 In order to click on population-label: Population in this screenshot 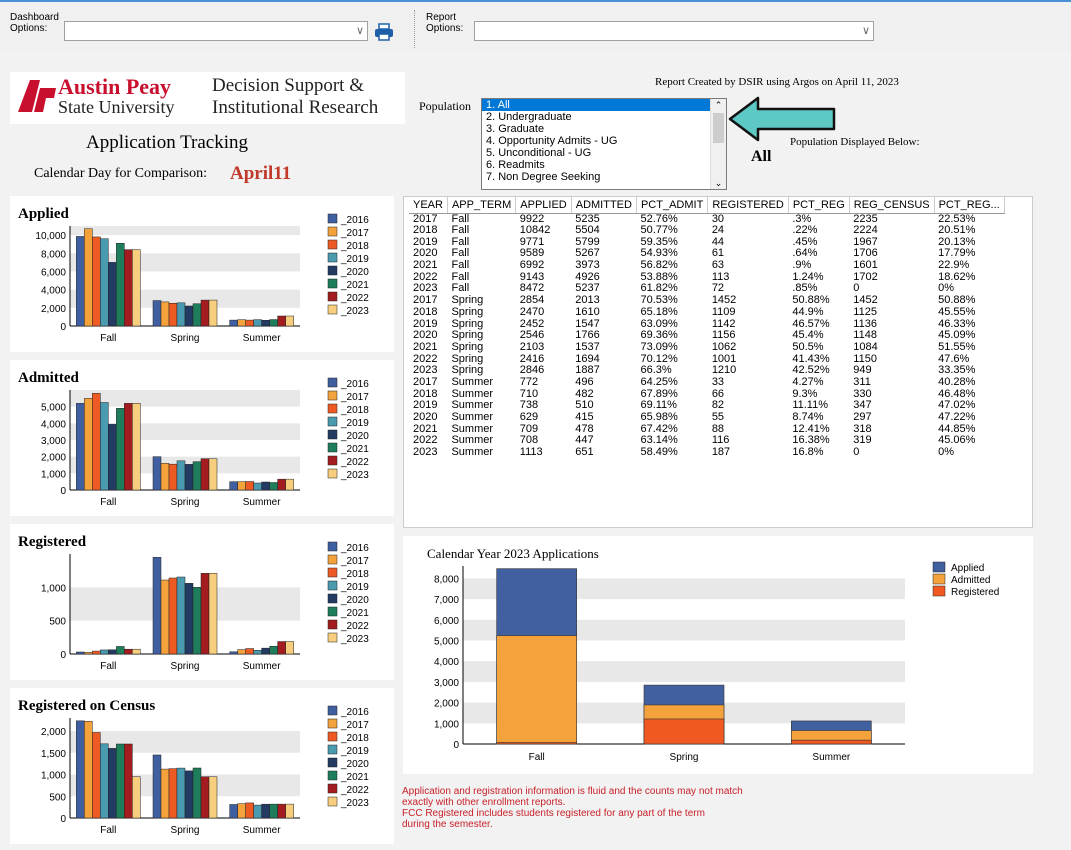, I will do `click(445, 106)`.